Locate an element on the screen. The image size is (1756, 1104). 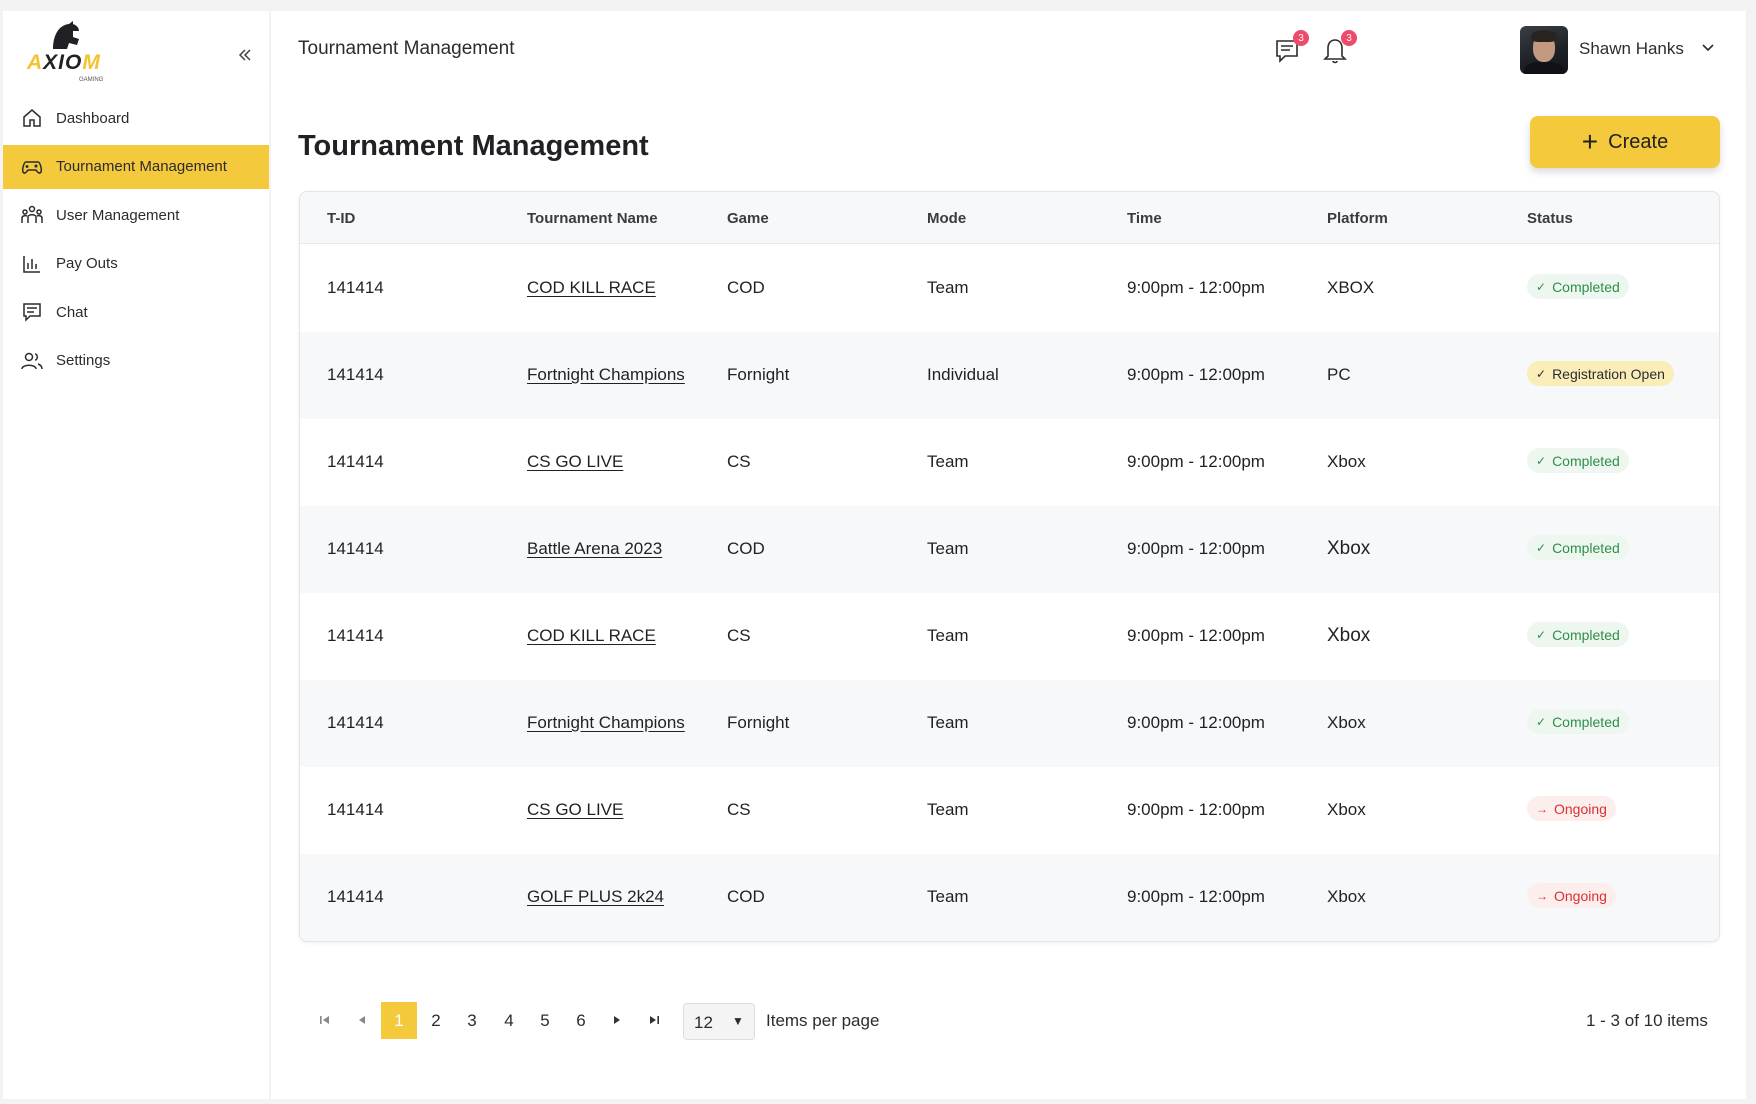
tournament-name-link: Battle Arena 2023 is located at coordinates (594, 549).